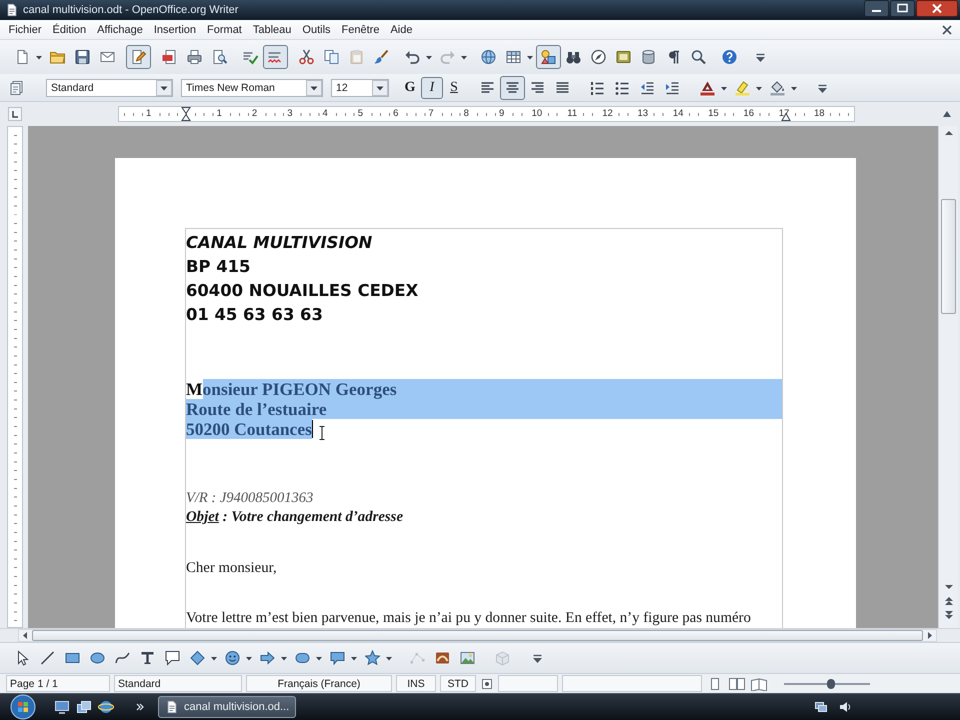 Image resolution: width=960 pixels, height=720 pixels. I want to click on window-title: canal multivision.odt - OpenOffice.org Writer, so click(130, 10).